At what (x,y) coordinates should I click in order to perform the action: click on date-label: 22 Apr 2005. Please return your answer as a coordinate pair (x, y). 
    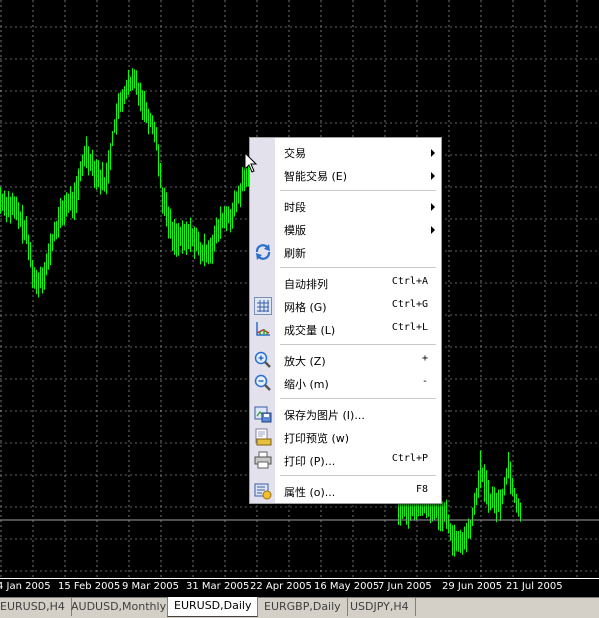
    Looking at the image, I should click on (281, 586).